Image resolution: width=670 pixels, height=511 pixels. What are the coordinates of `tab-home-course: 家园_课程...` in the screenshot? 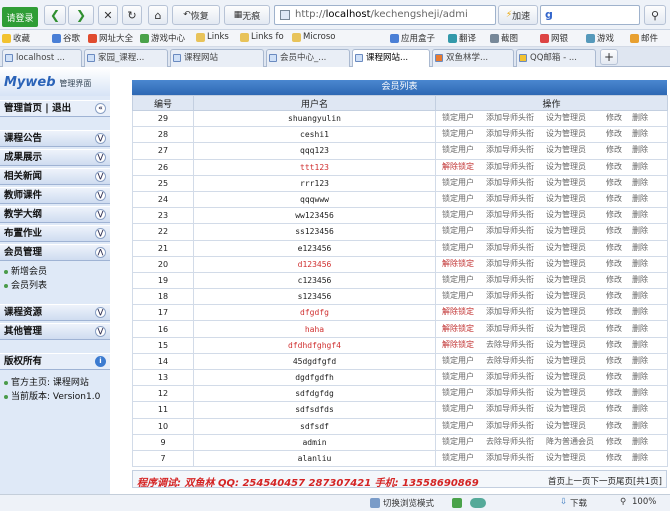 It's located at (126, 58).